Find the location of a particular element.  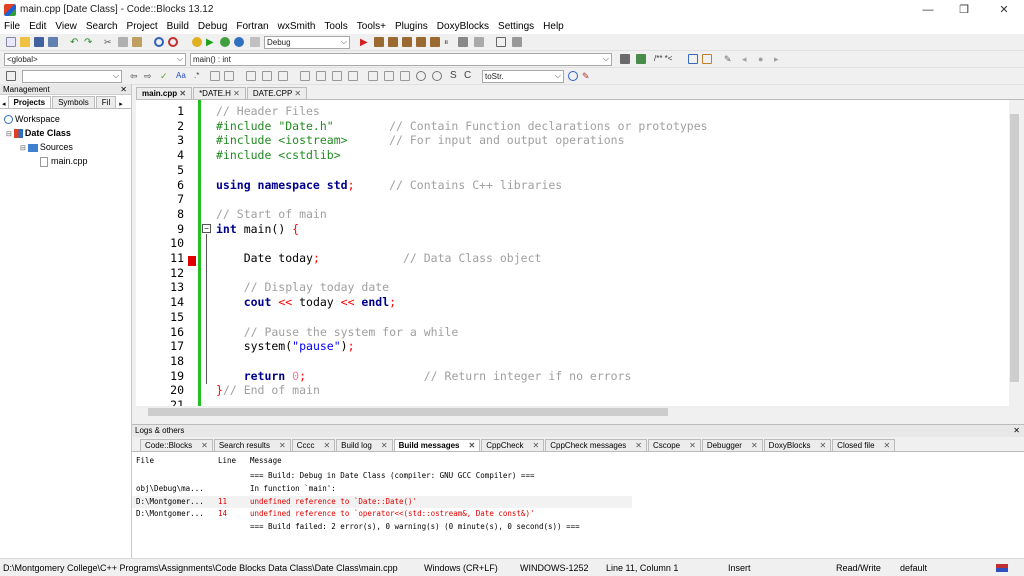

maximize-button: ❐ is located at coordinates (964, 9).